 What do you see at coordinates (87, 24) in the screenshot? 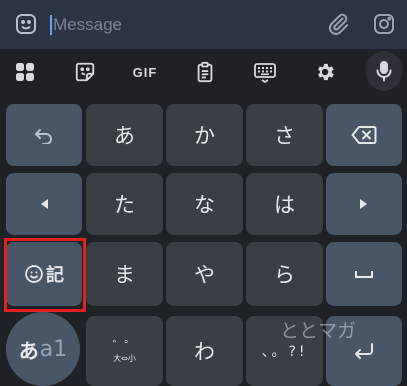
I see `message-placeholder: Message` at bounding box center [87, 24].